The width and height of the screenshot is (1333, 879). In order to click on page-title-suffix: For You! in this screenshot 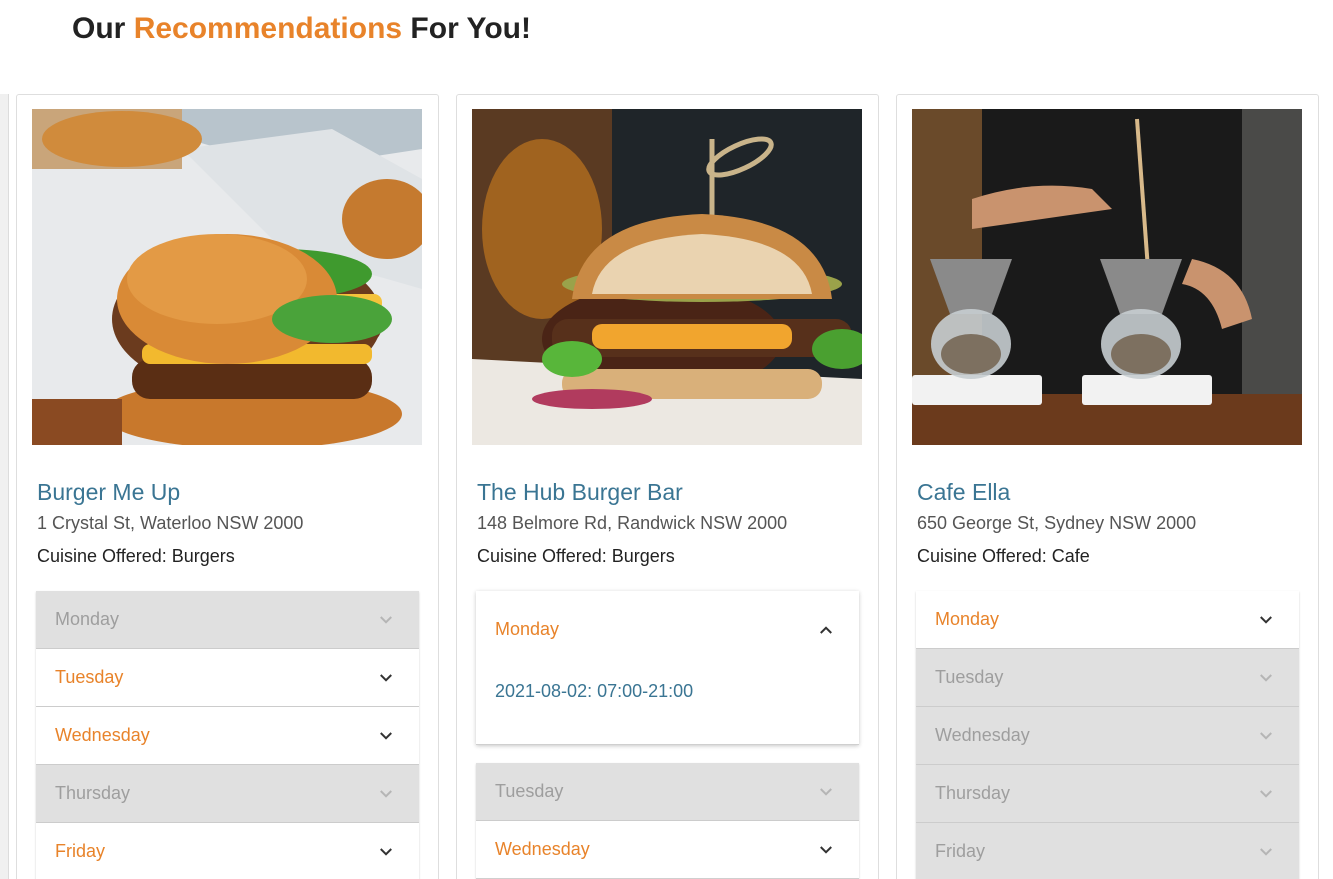, I will do `click(470, 28)`.